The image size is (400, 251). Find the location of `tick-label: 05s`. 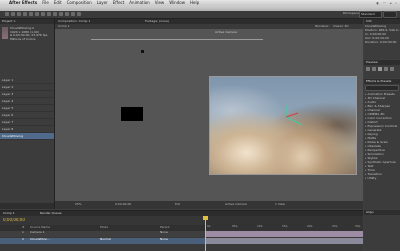

tick-label: 05s is located at coordinates (235, 226).